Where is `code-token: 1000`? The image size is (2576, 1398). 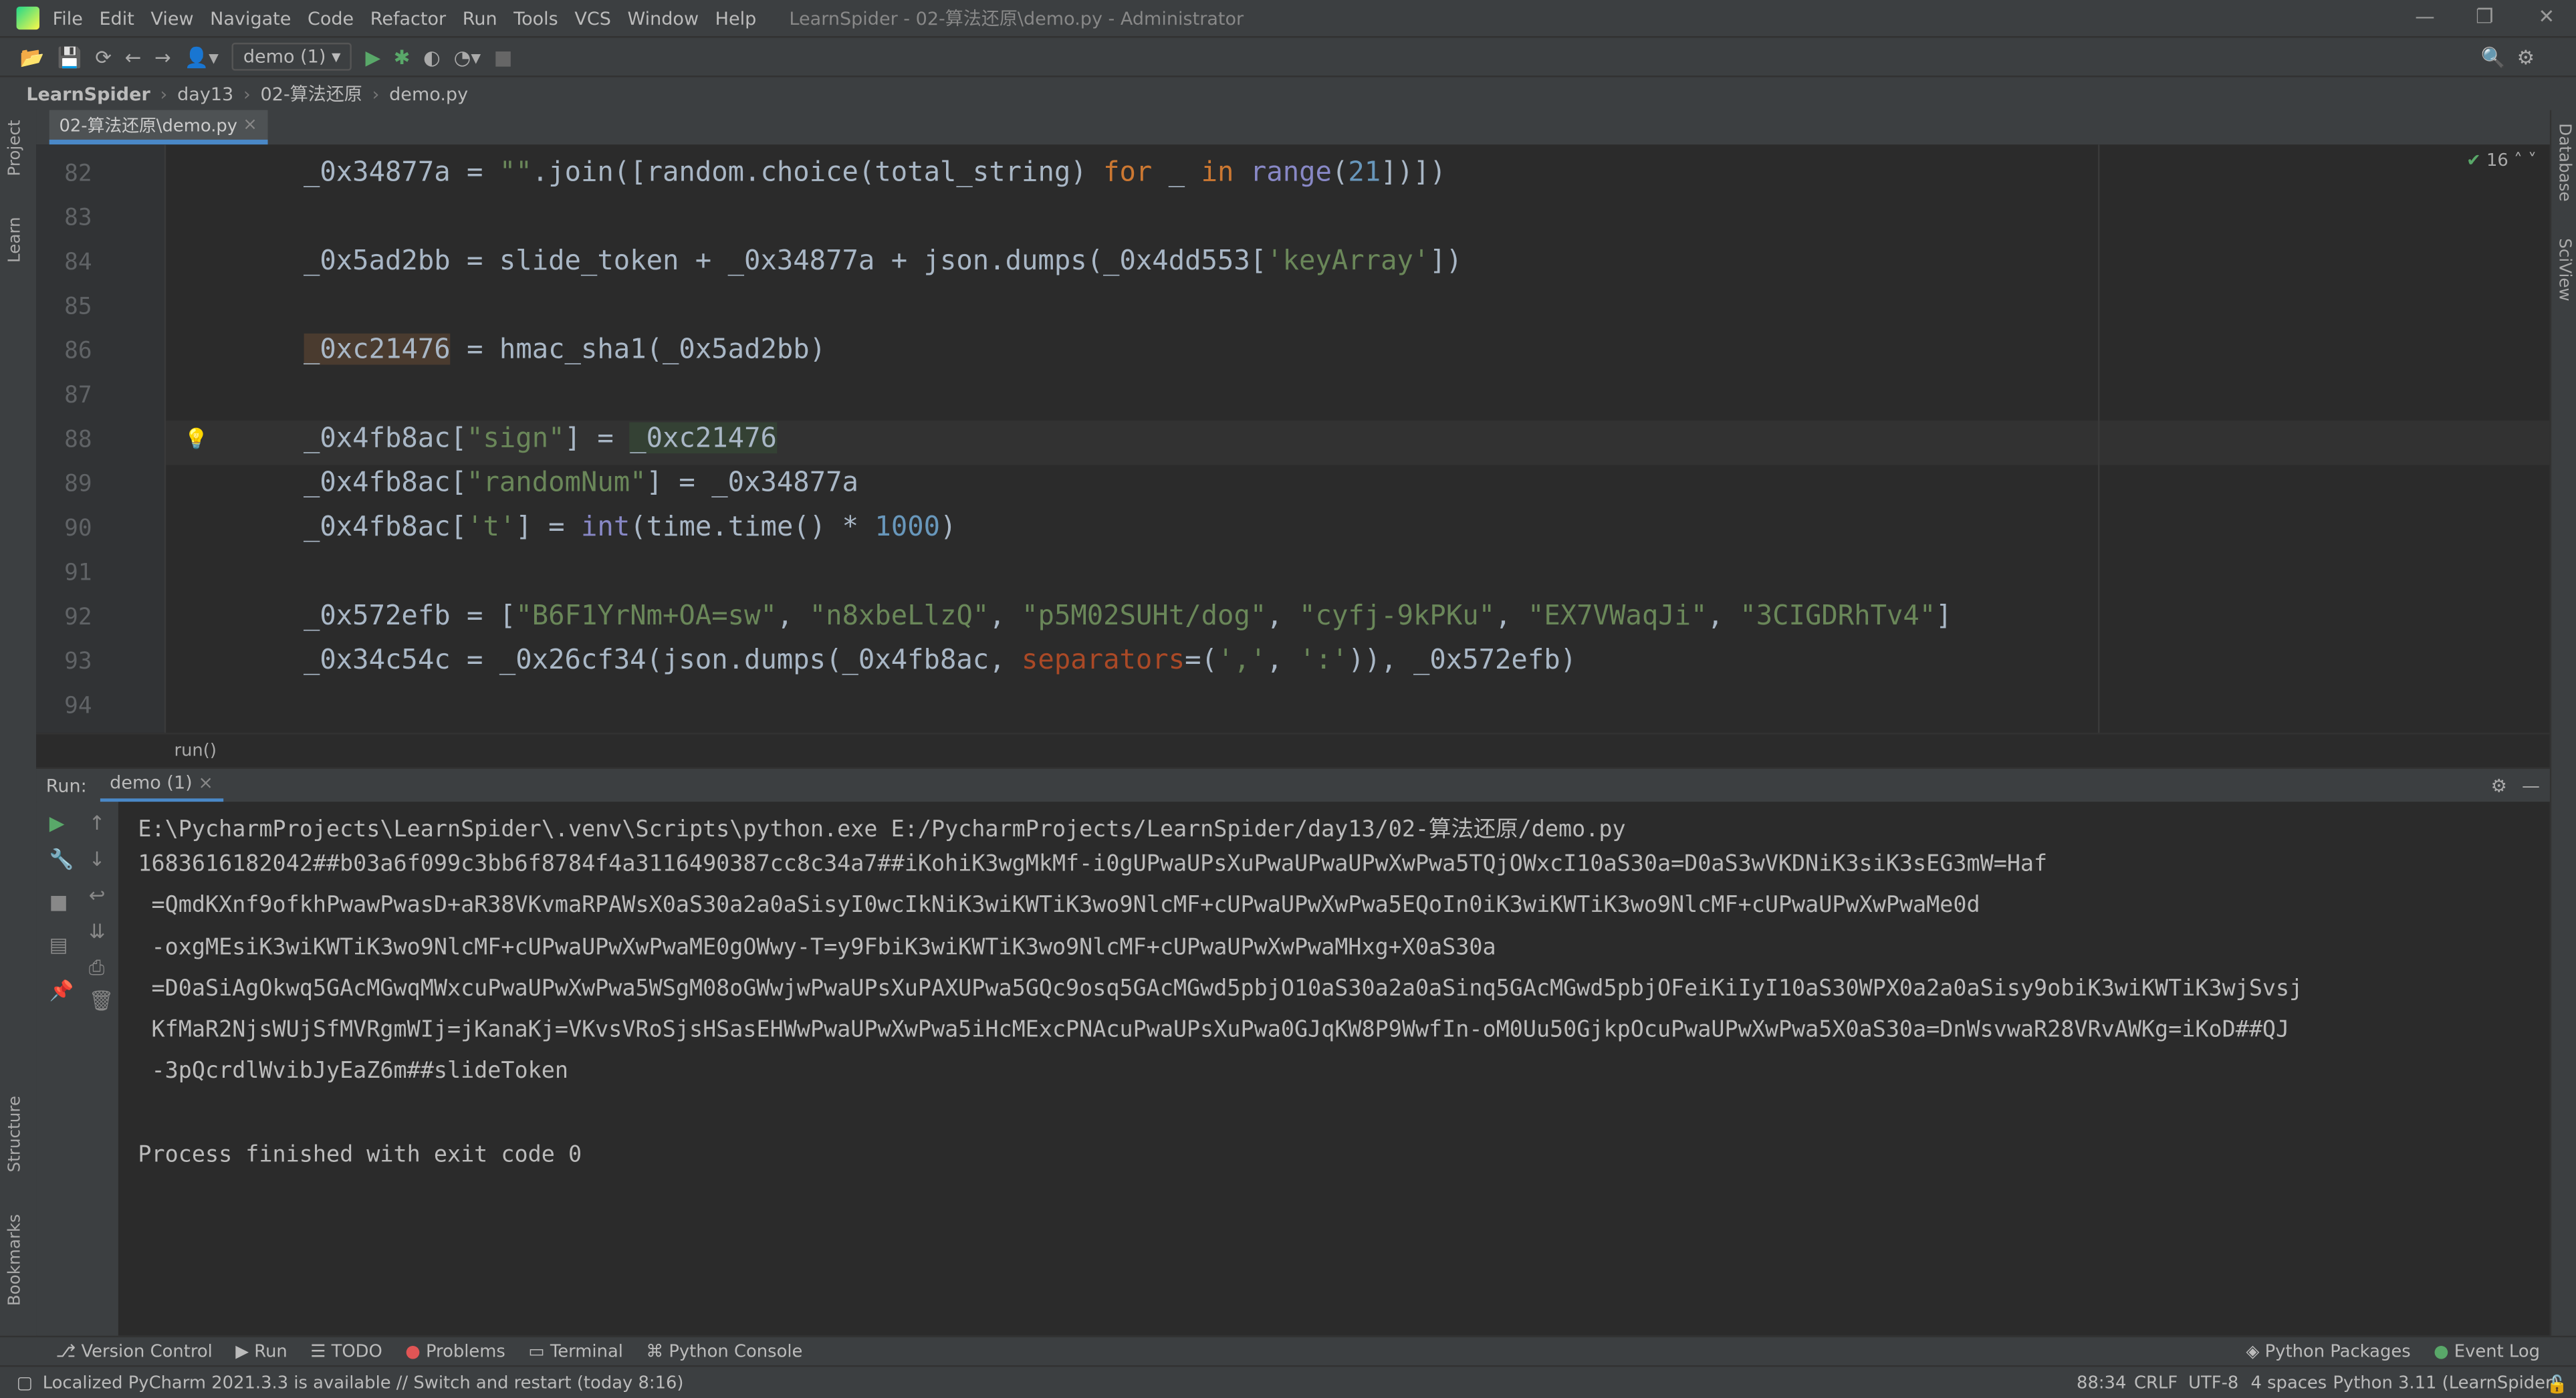
code-token: 1000 is located at coordinates (907, 526).